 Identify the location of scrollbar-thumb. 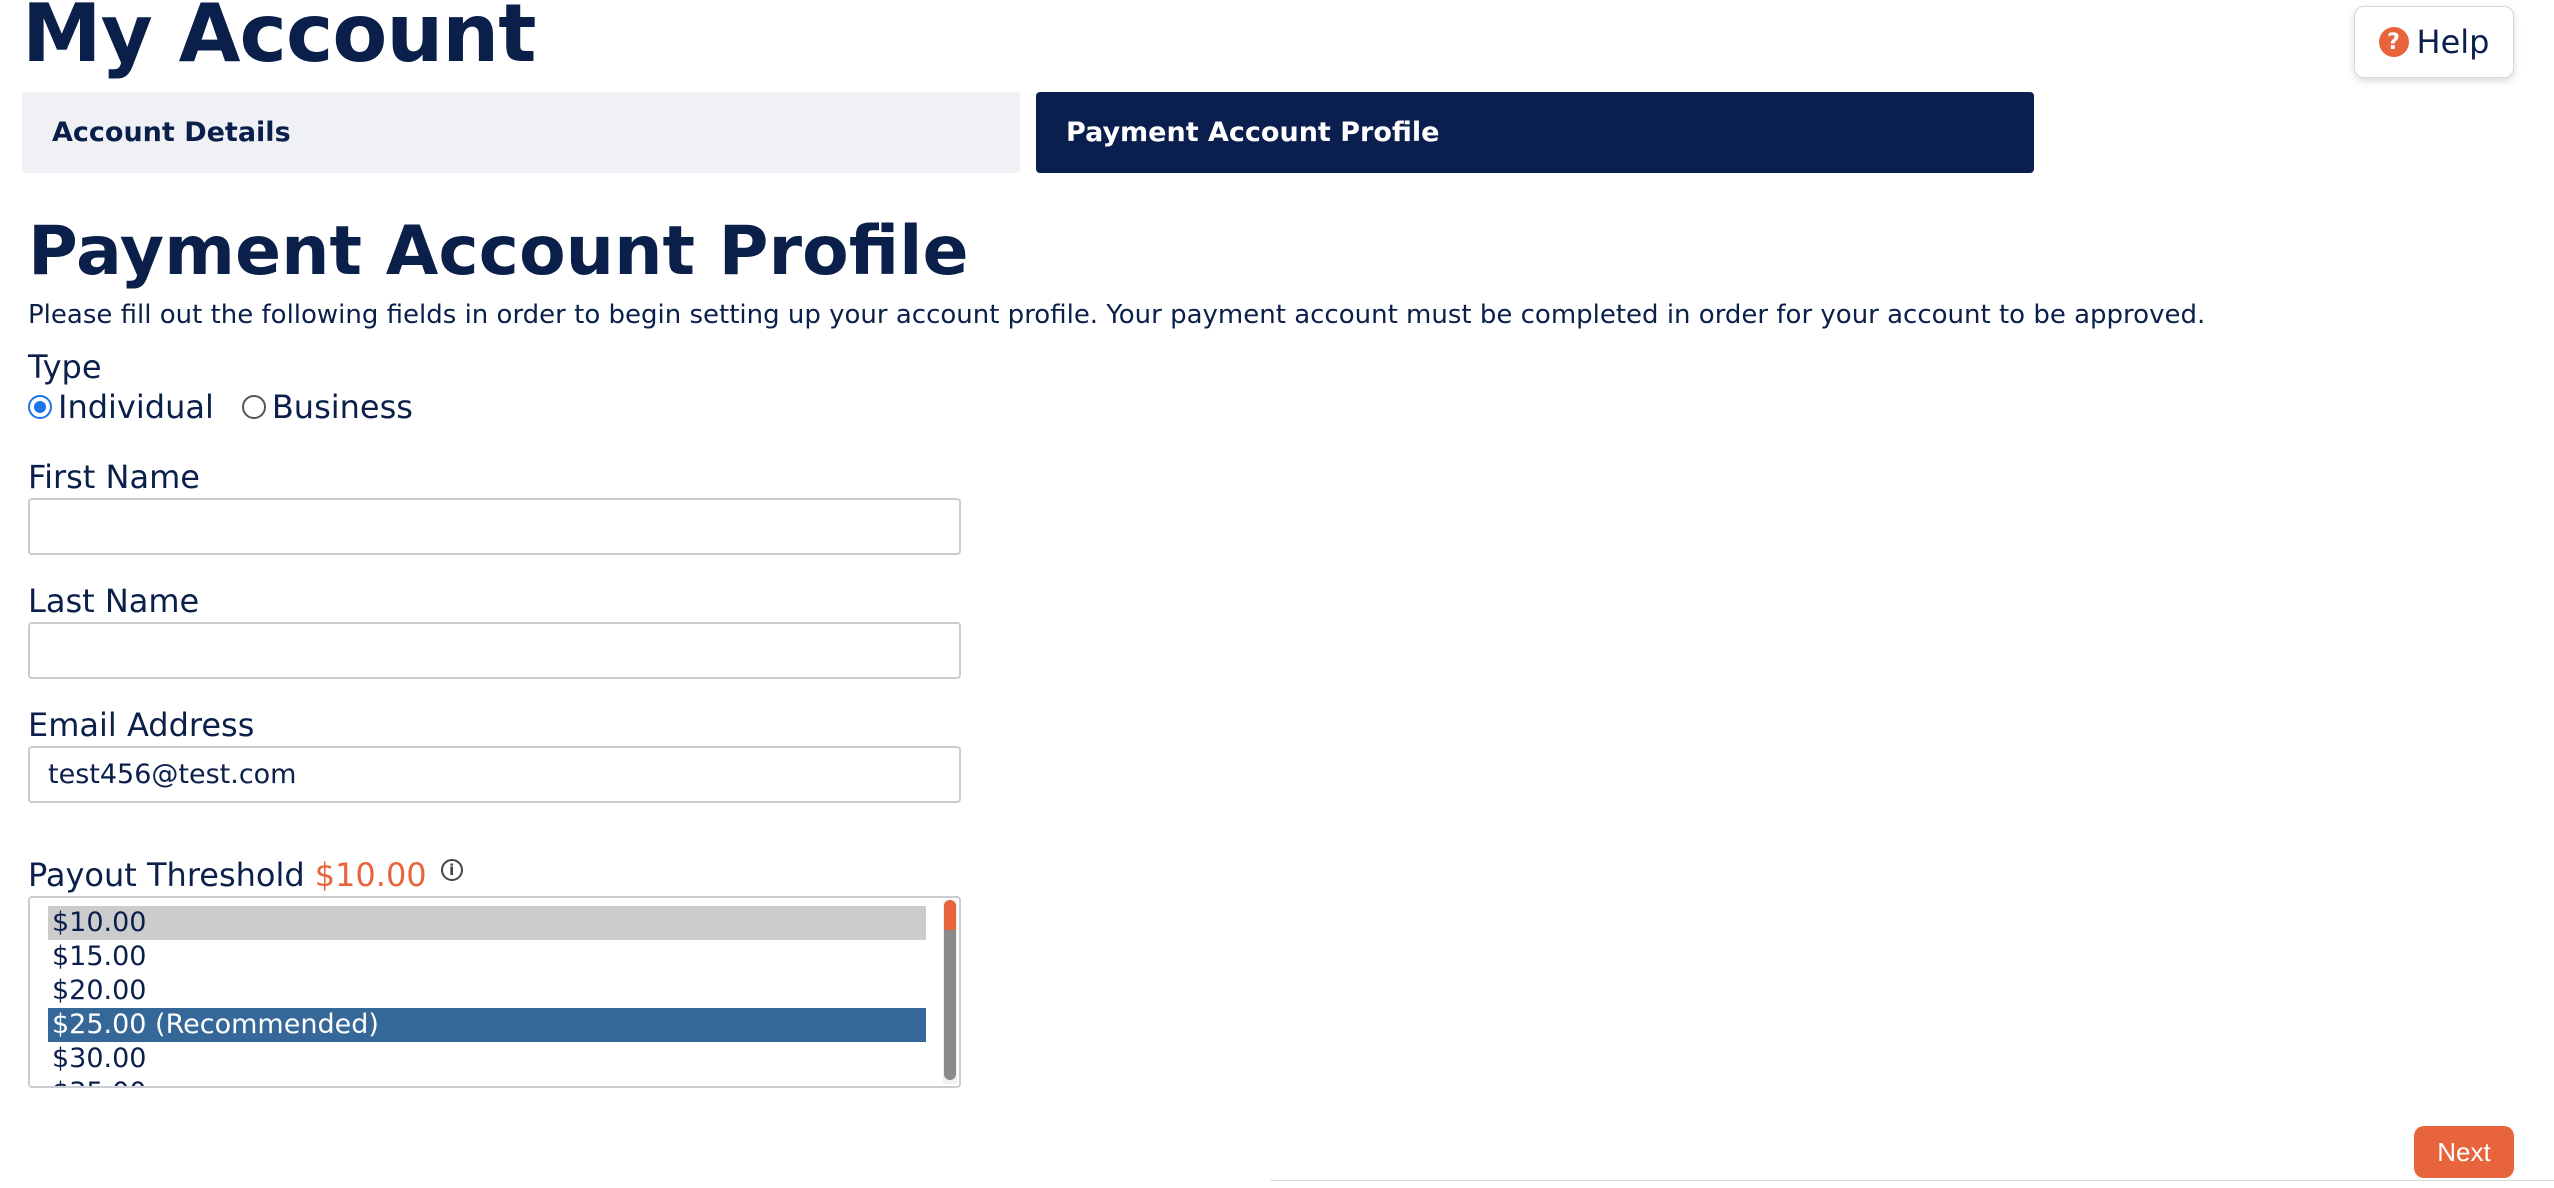
(950, 990).